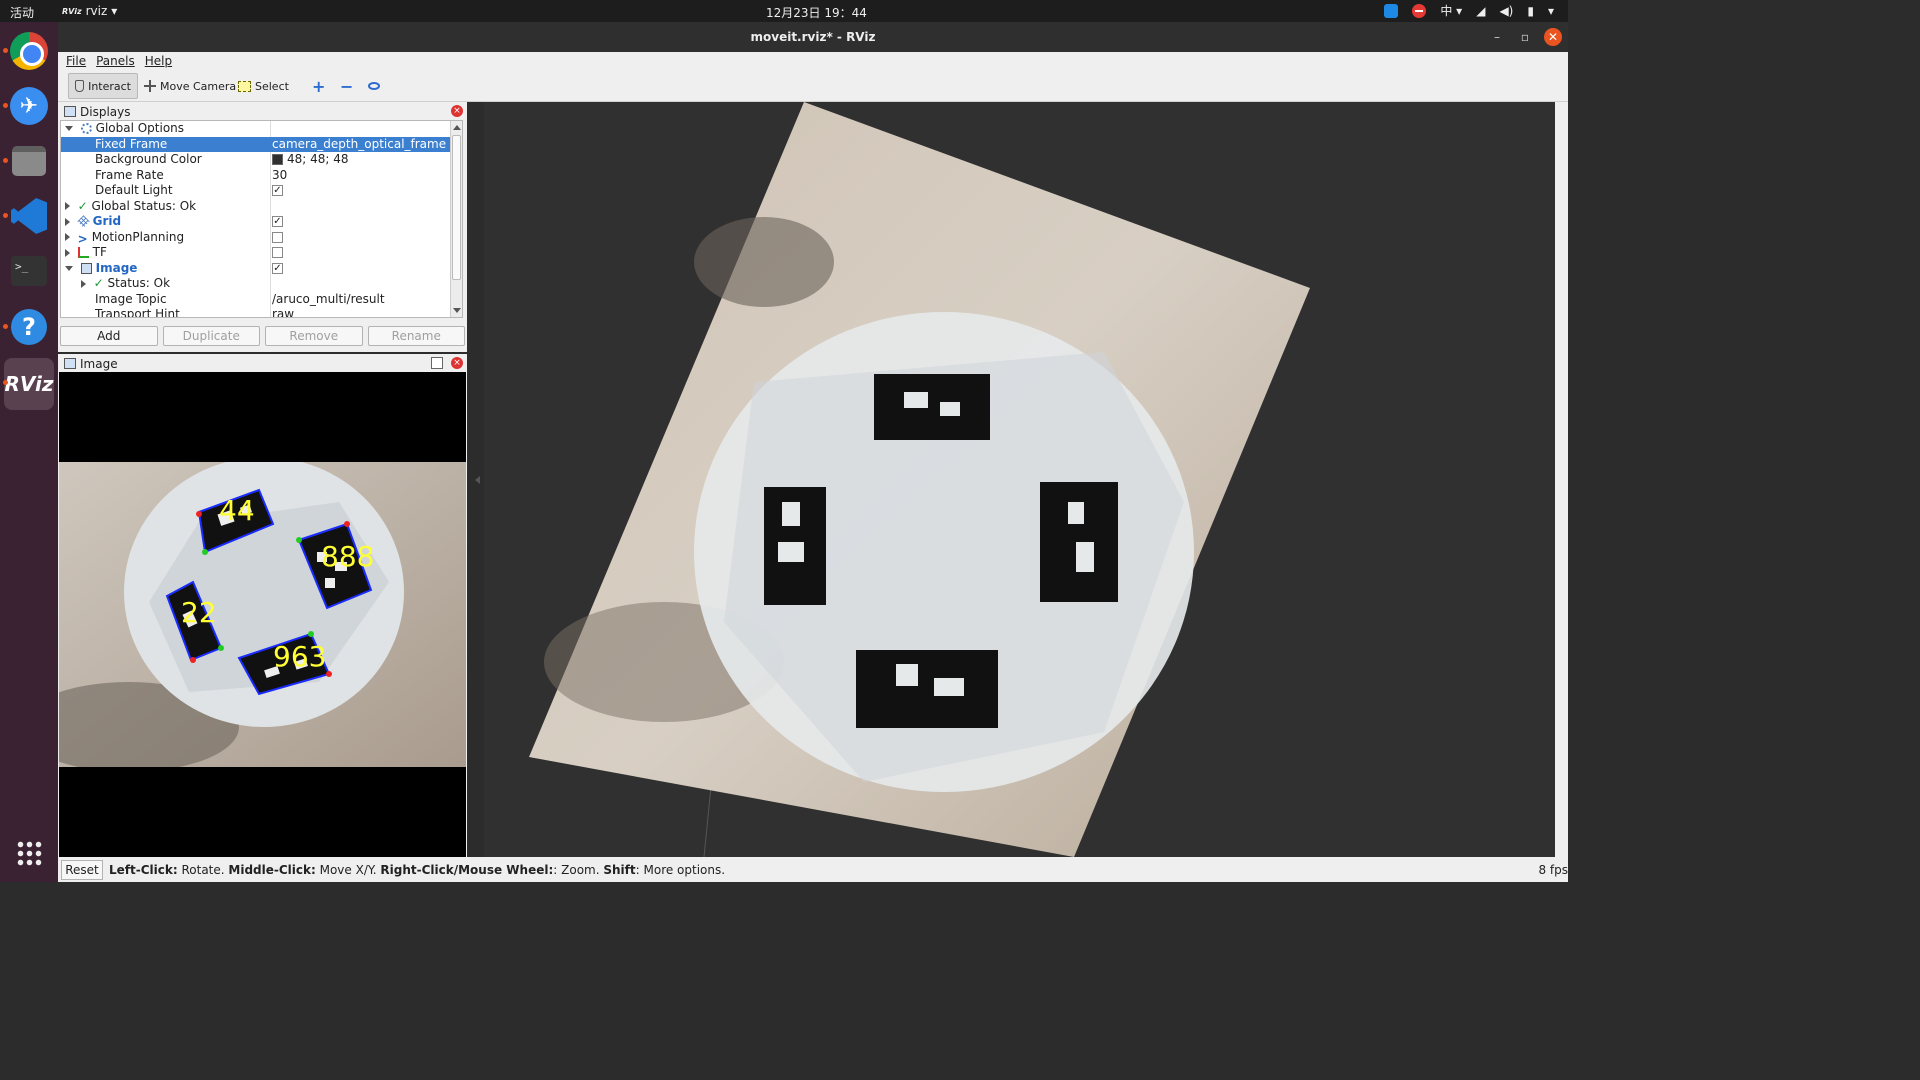  I want to click on view-options-button, so click(374, 86).